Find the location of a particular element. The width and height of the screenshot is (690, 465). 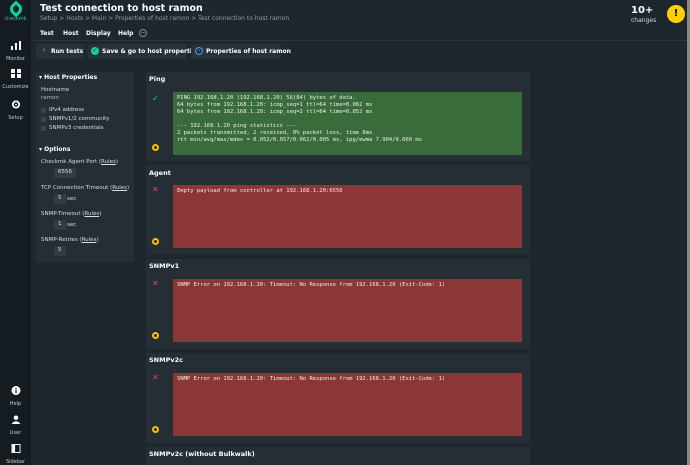

nav-help-label: Help is located at coordinates (15, 404).